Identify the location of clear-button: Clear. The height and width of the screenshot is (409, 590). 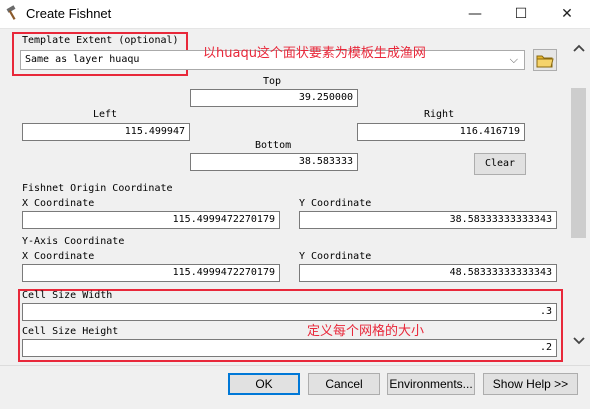
(500, 164).